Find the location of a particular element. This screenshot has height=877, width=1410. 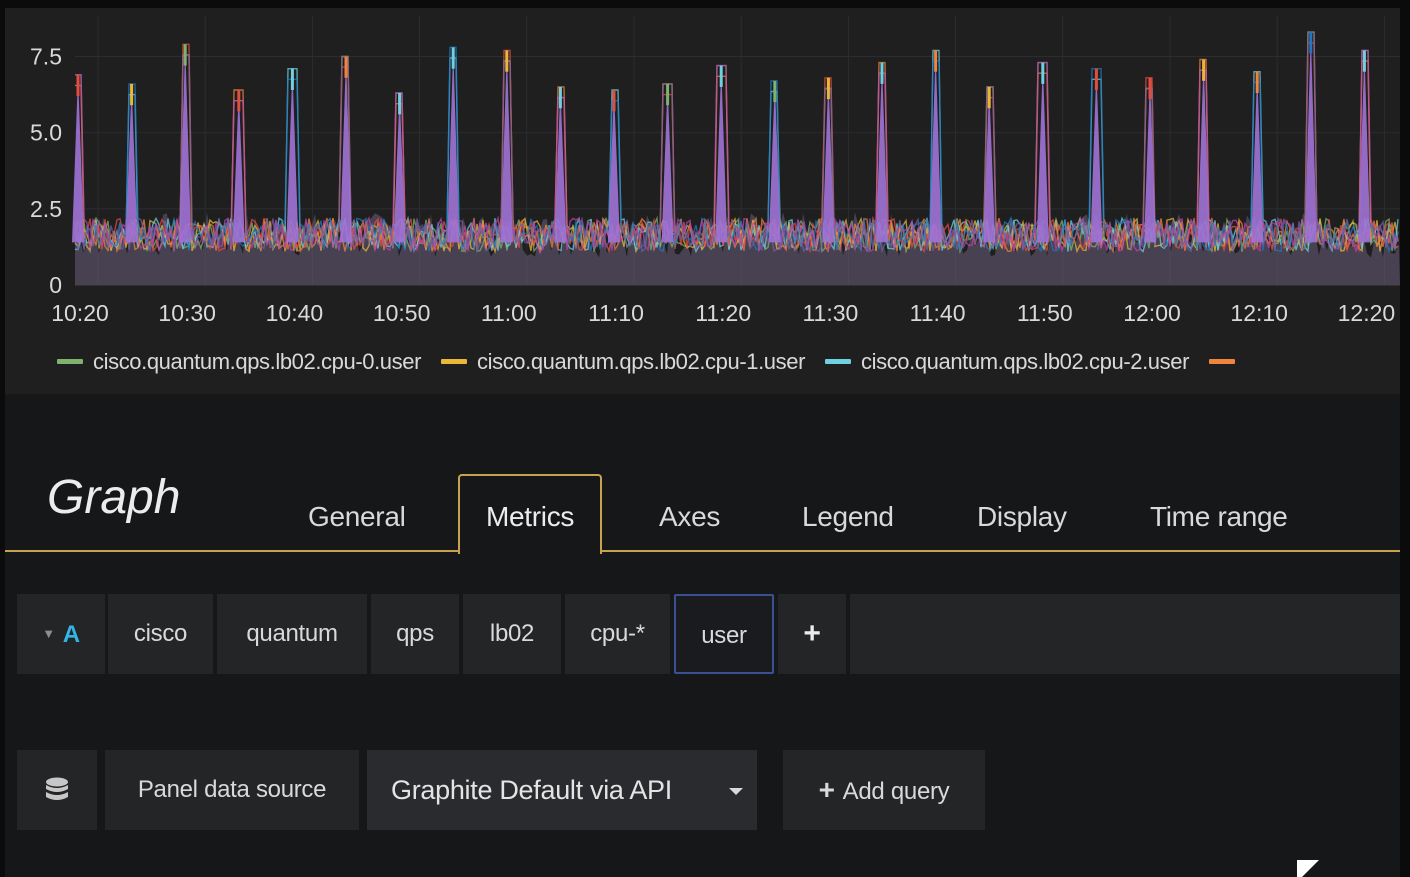

x-tick-label: 11:20 is located at coordinates (723, 313).